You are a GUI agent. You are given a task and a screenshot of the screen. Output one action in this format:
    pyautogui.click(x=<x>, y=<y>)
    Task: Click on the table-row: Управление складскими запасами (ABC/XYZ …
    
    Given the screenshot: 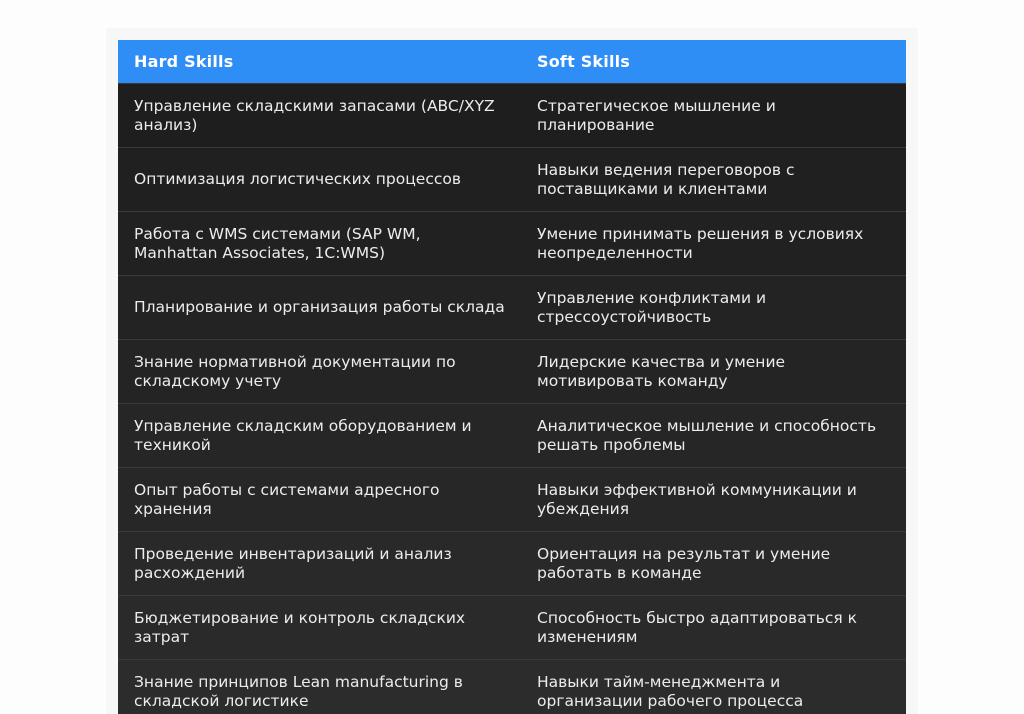 What is the action you would take?
    pyautogui.click(x=512, y=115)
    